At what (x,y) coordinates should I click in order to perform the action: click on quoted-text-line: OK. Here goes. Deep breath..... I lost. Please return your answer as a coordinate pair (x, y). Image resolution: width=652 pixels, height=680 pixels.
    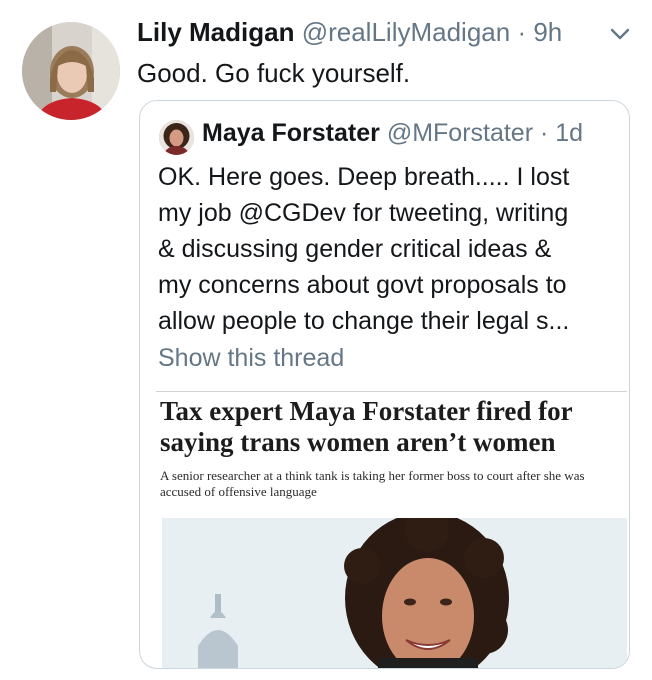
    Looking at the image, I should click on (364, 177).